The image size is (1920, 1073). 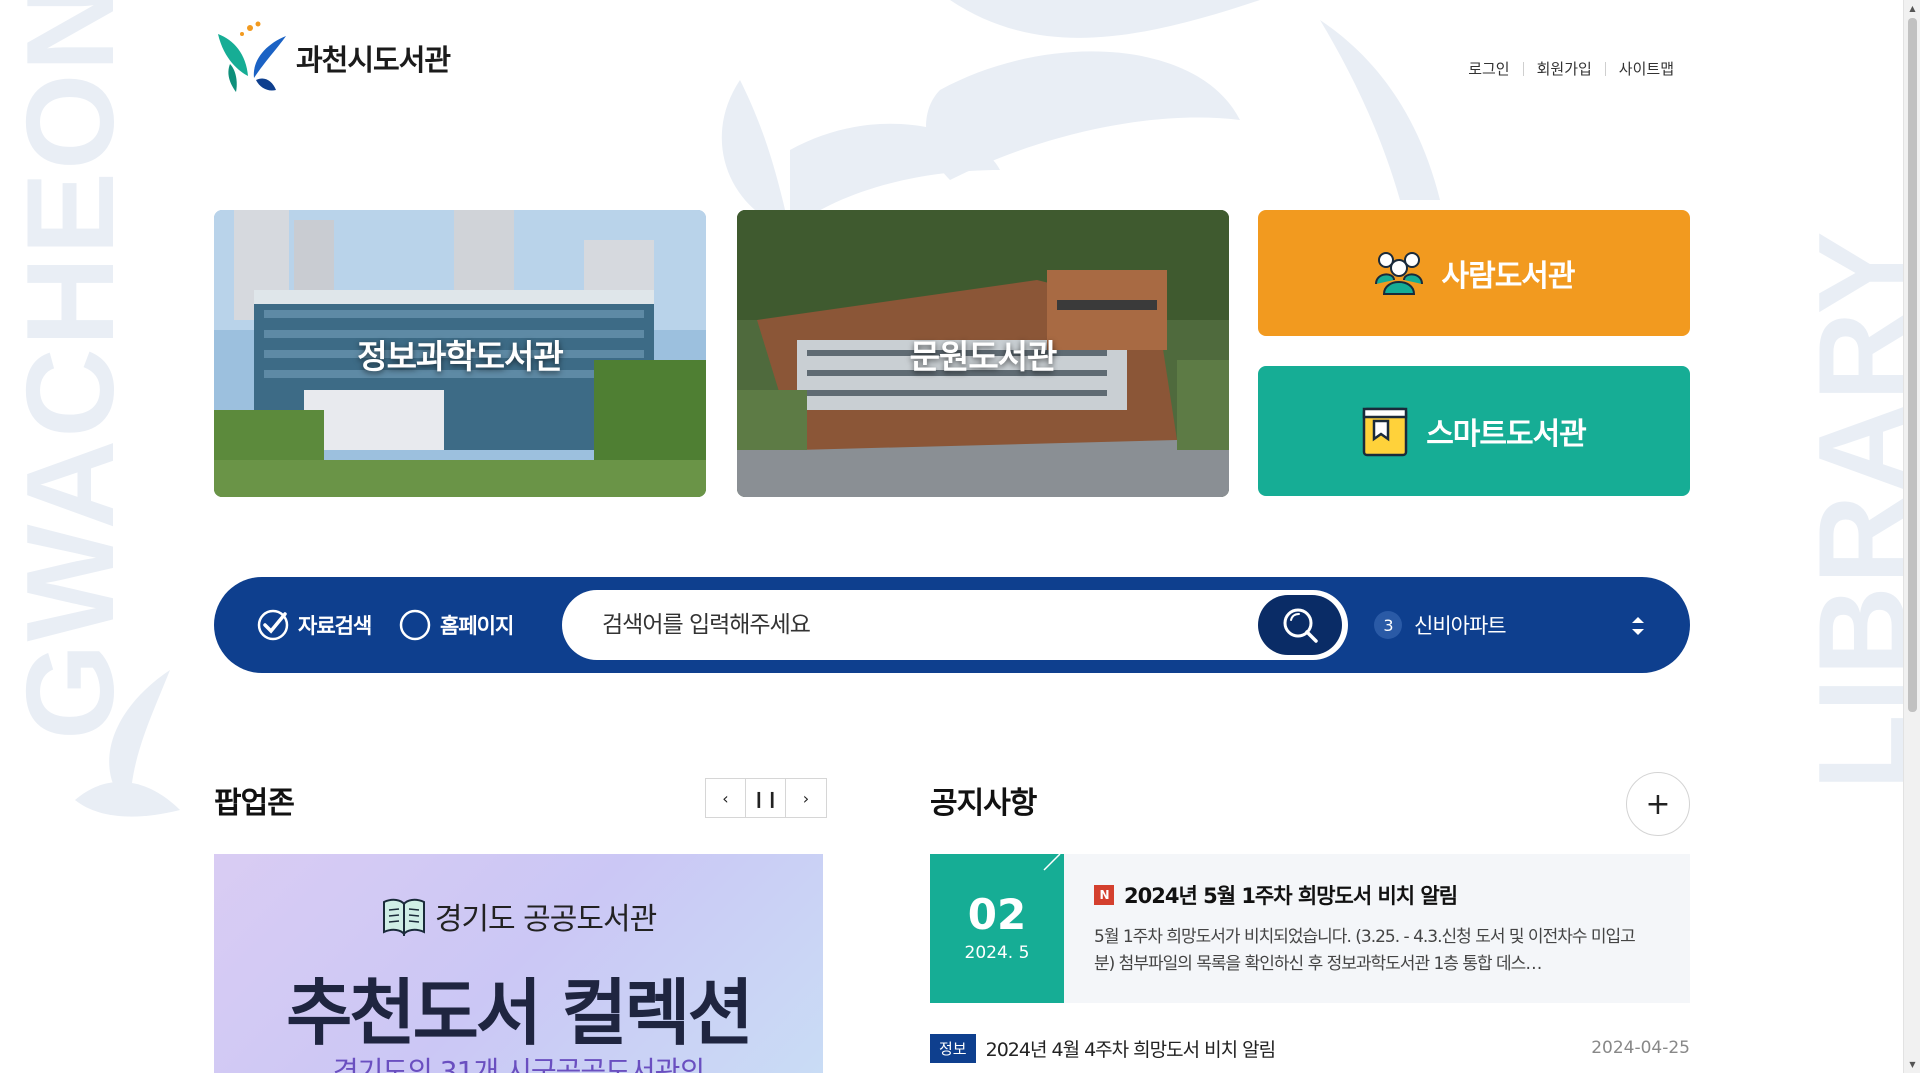 I want to click on search-option-catalog: 자료검색, so click(x=314, y=625).